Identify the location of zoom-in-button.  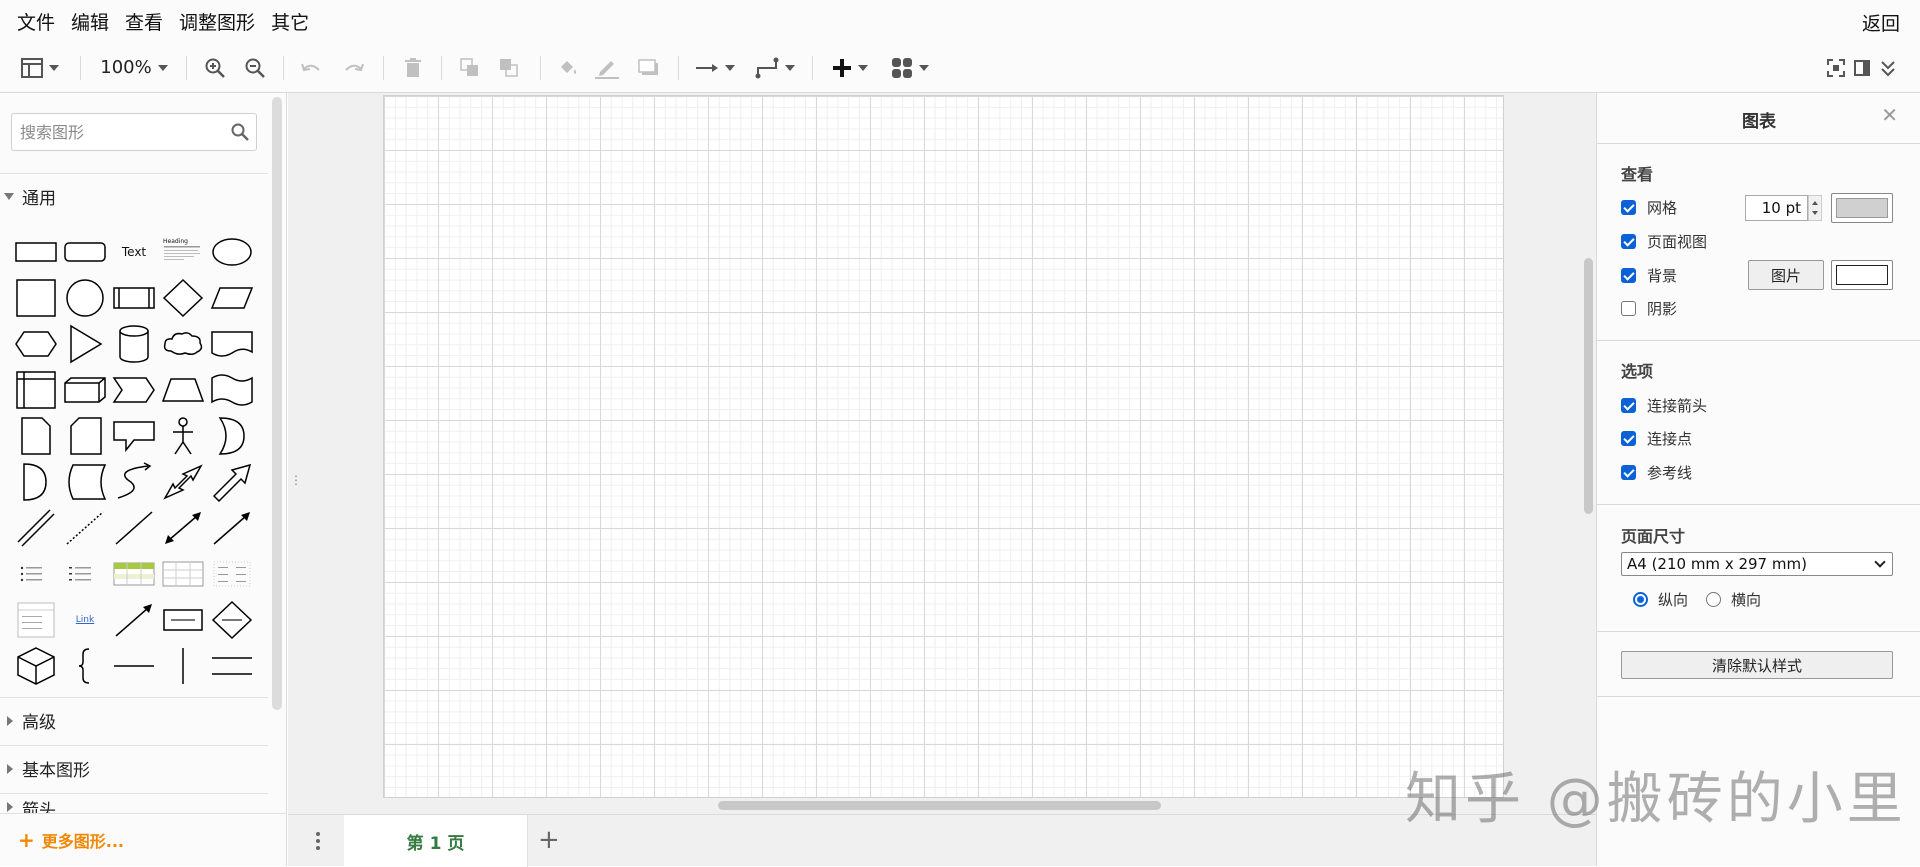
(215, 67).